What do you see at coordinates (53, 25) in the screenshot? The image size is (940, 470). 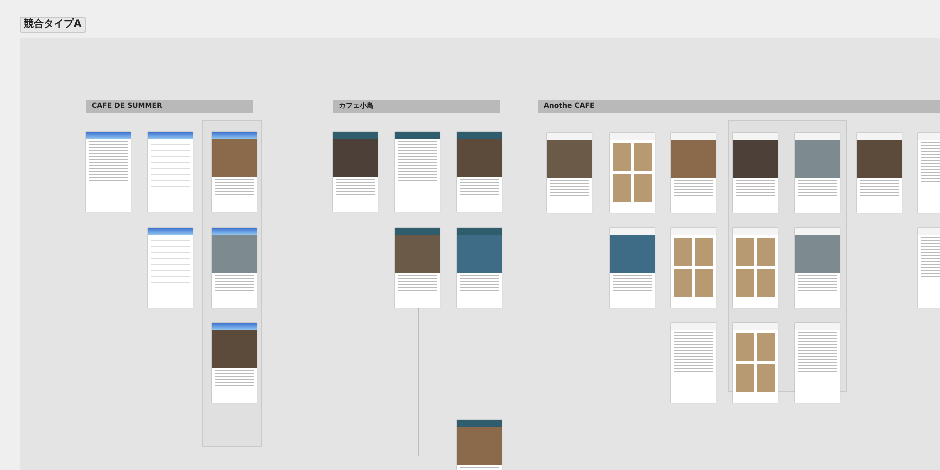 I see `board-title: 競合タイプA` at bounding box center [53, 25].